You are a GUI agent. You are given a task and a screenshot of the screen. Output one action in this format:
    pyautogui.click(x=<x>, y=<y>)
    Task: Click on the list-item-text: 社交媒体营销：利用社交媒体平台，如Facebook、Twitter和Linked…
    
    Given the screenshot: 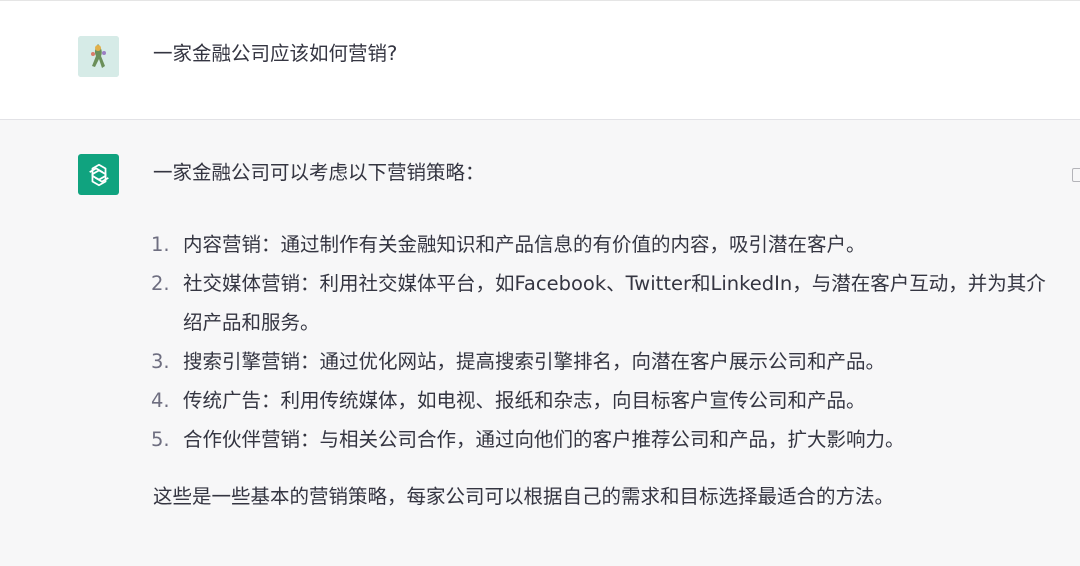 What is the action you would take?
    pyautogui.click(x=614, y=303)
    